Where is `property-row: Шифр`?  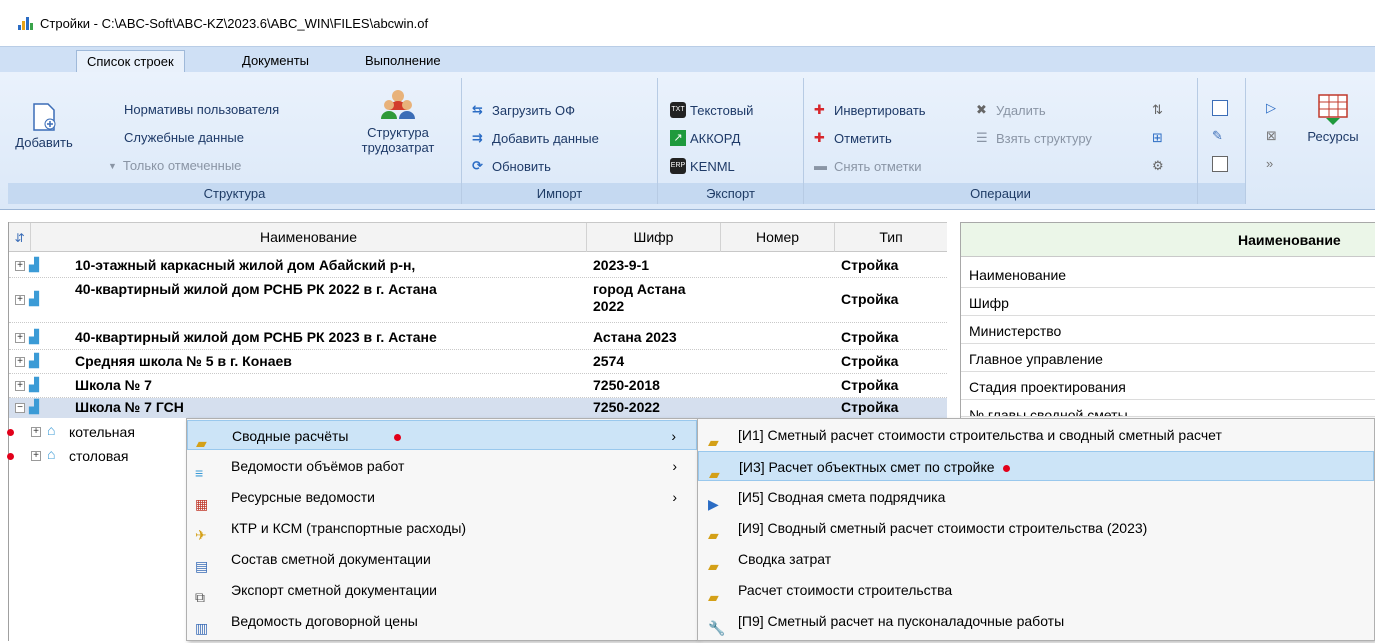 property-row: Шифр is located at coordinates (1168, 303).